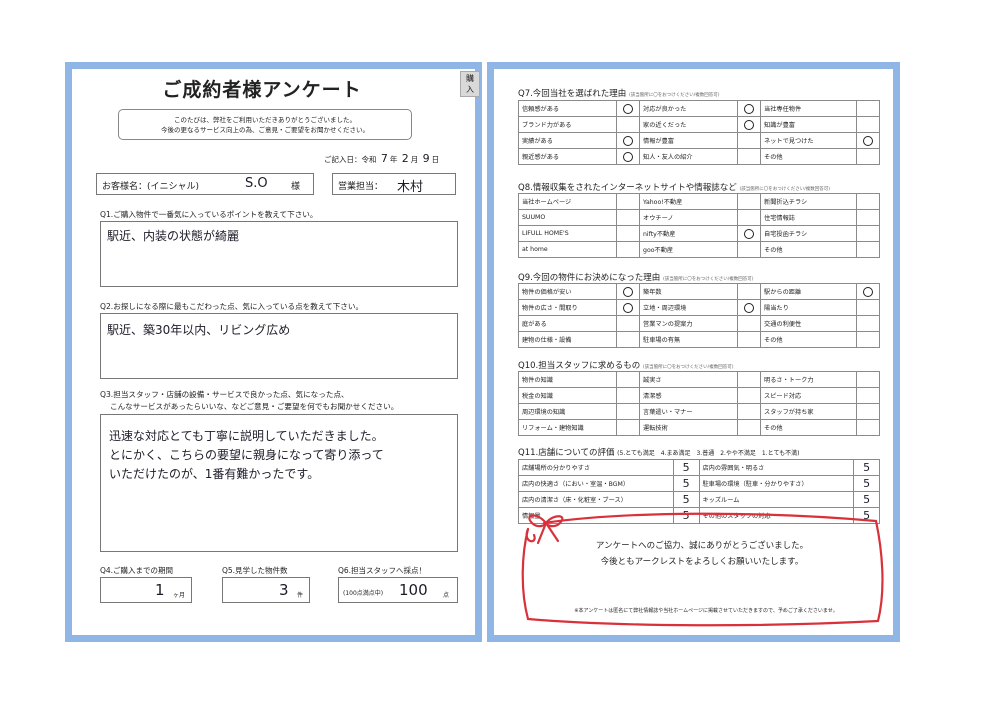 The width and height of the screenshot is (1000, 707). Describe the element at coordinates (776, 467) in the screenshot. I see `rating-label: 店内の雰囲気・明るさ` at that location.